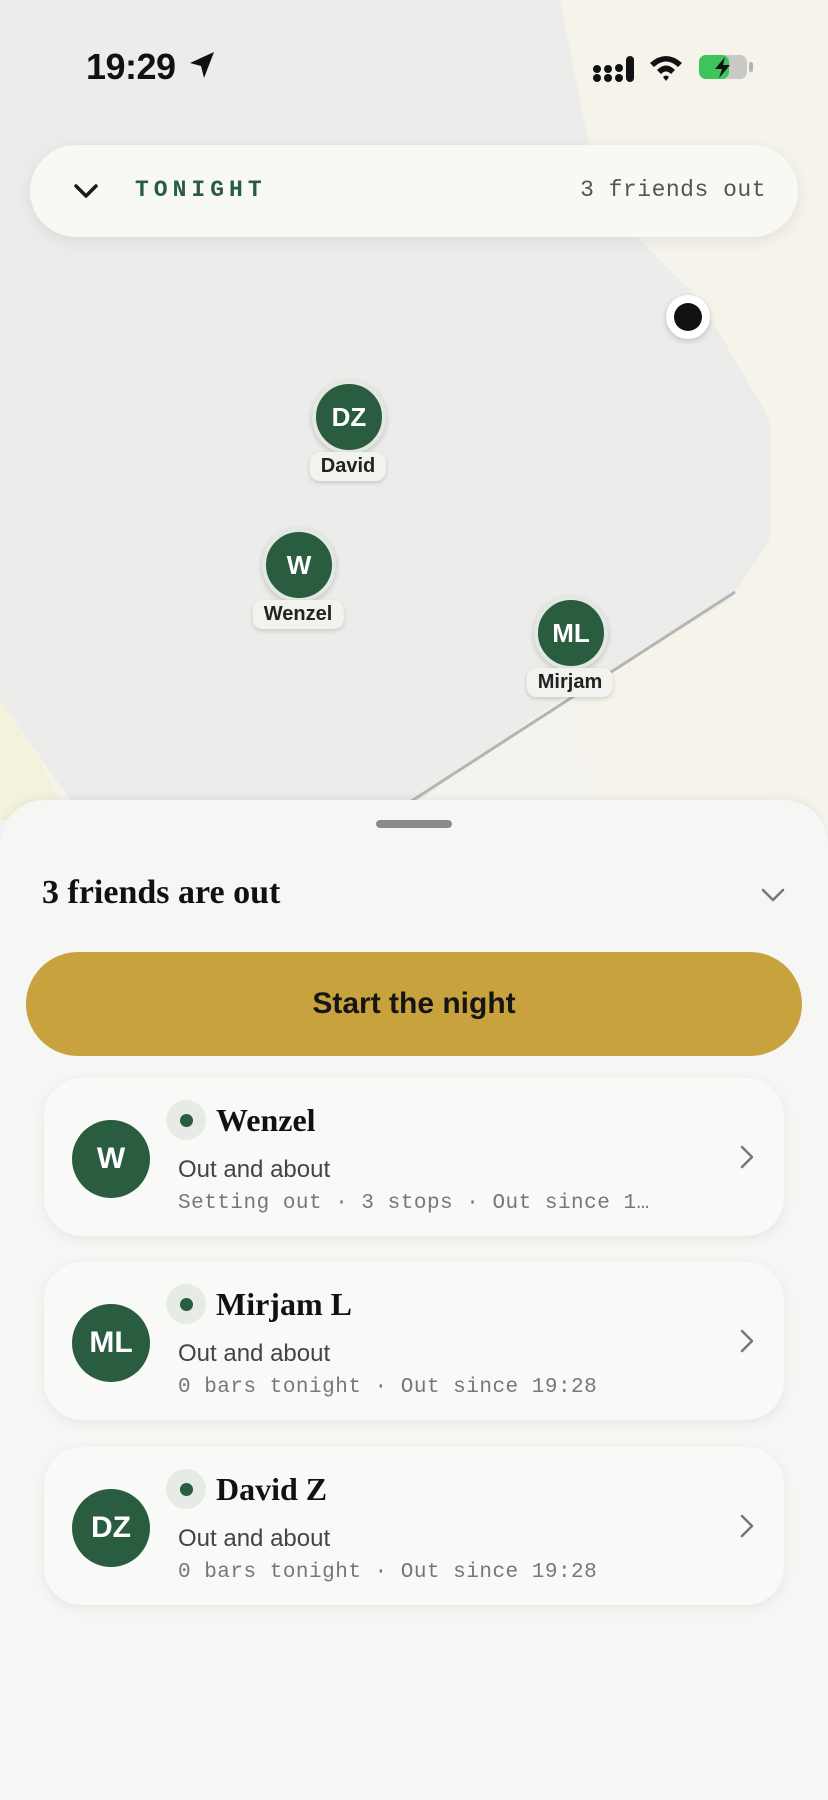  Describe the element at coordinates (111, 1343) in the screenshot. I see `avatar: ML` at that location.